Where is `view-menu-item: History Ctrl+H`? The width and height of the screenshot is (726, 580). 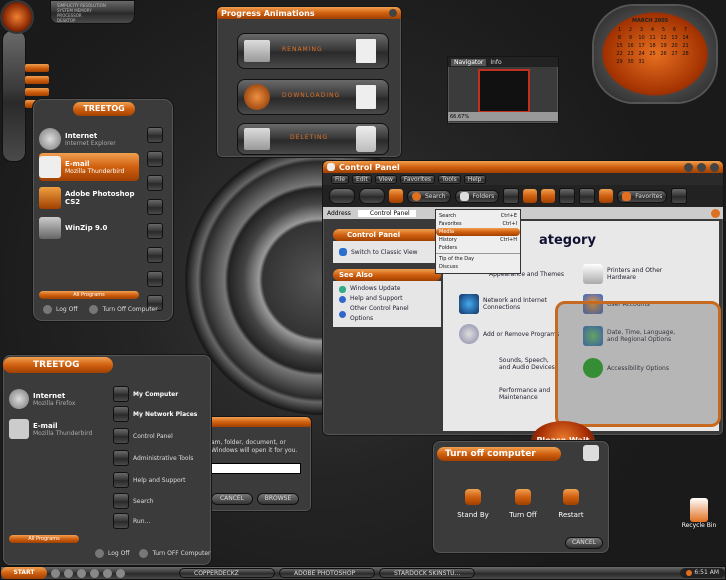
view-menu-item: History Ctrl+H is located at coordinates (478, 240).